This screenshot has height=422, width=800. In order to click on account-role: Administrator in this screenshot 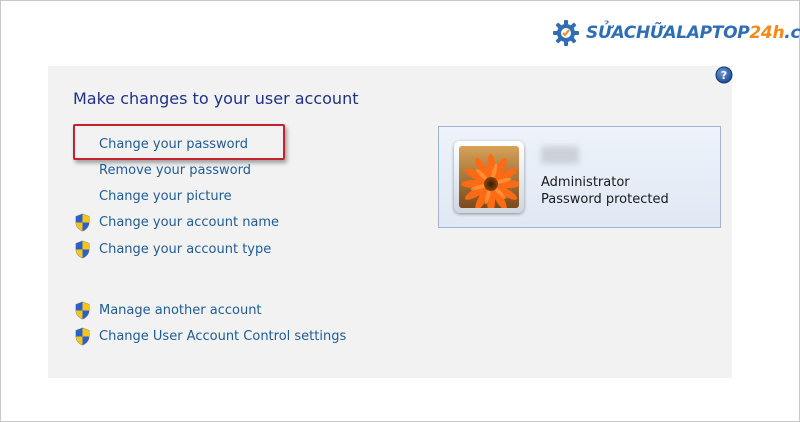, I will do `click(585, 182)`.